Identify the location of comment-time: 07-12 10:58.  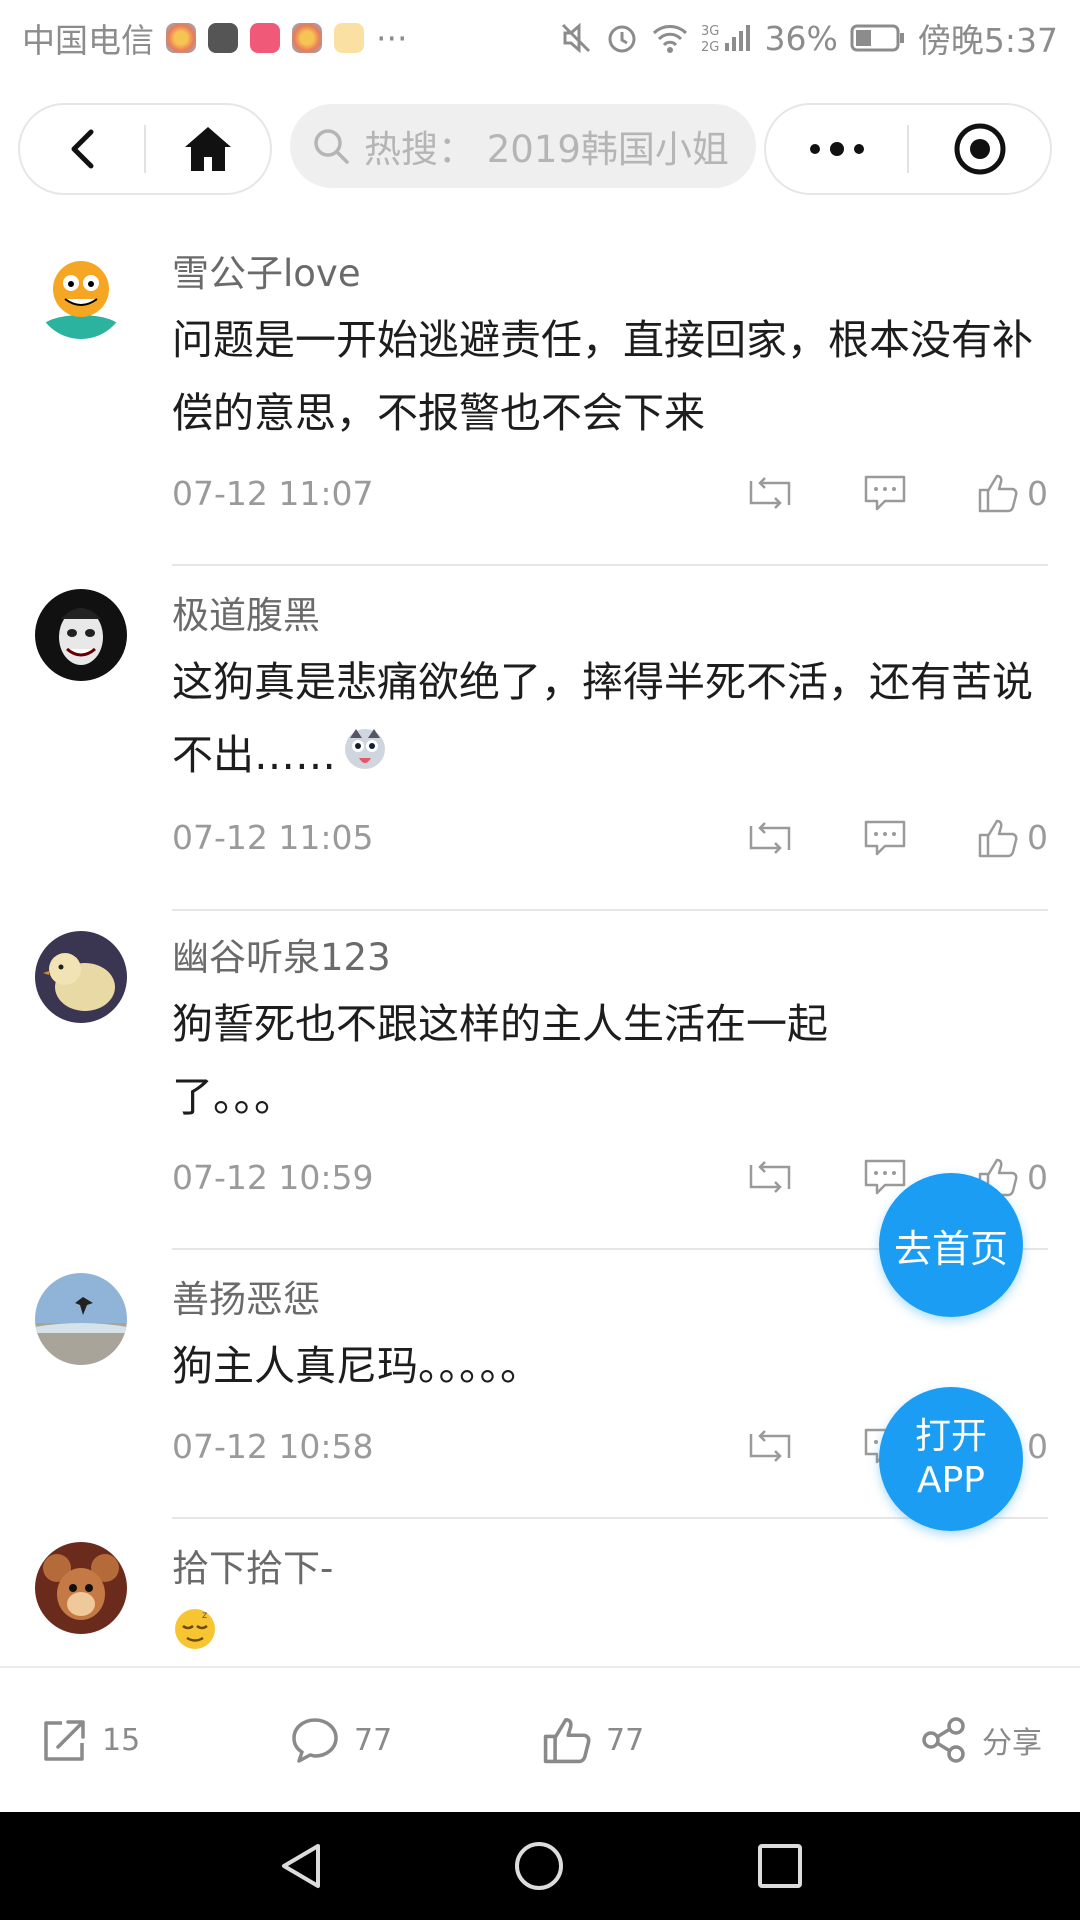
(273, 1446).